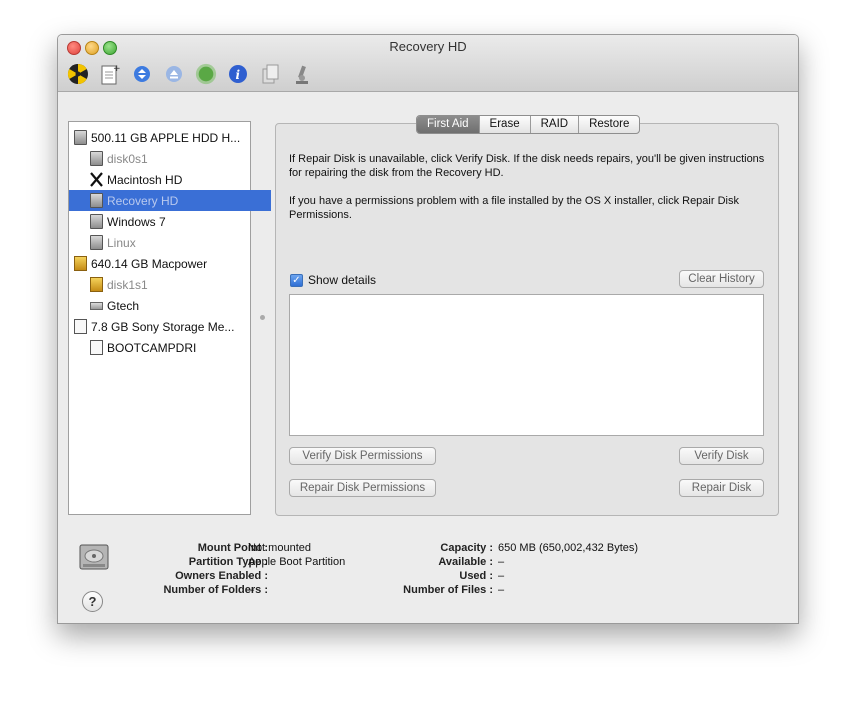 Image resolution: width=854 pixels, height=702 pixels. I want to click on mount-icon, so click(142, 74).